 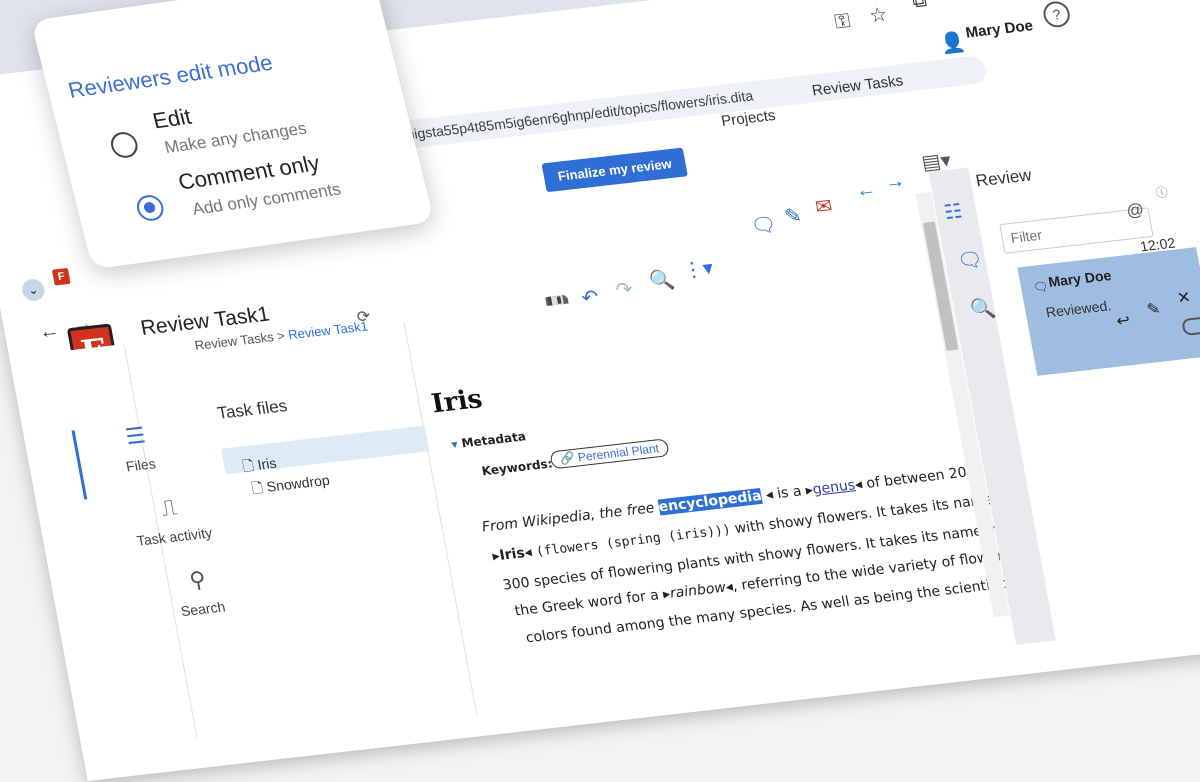 What do you see at coordinates (172, 118) in the screenshot?
I see `option-edit-label: Edit` at bounding box center [172, 118].